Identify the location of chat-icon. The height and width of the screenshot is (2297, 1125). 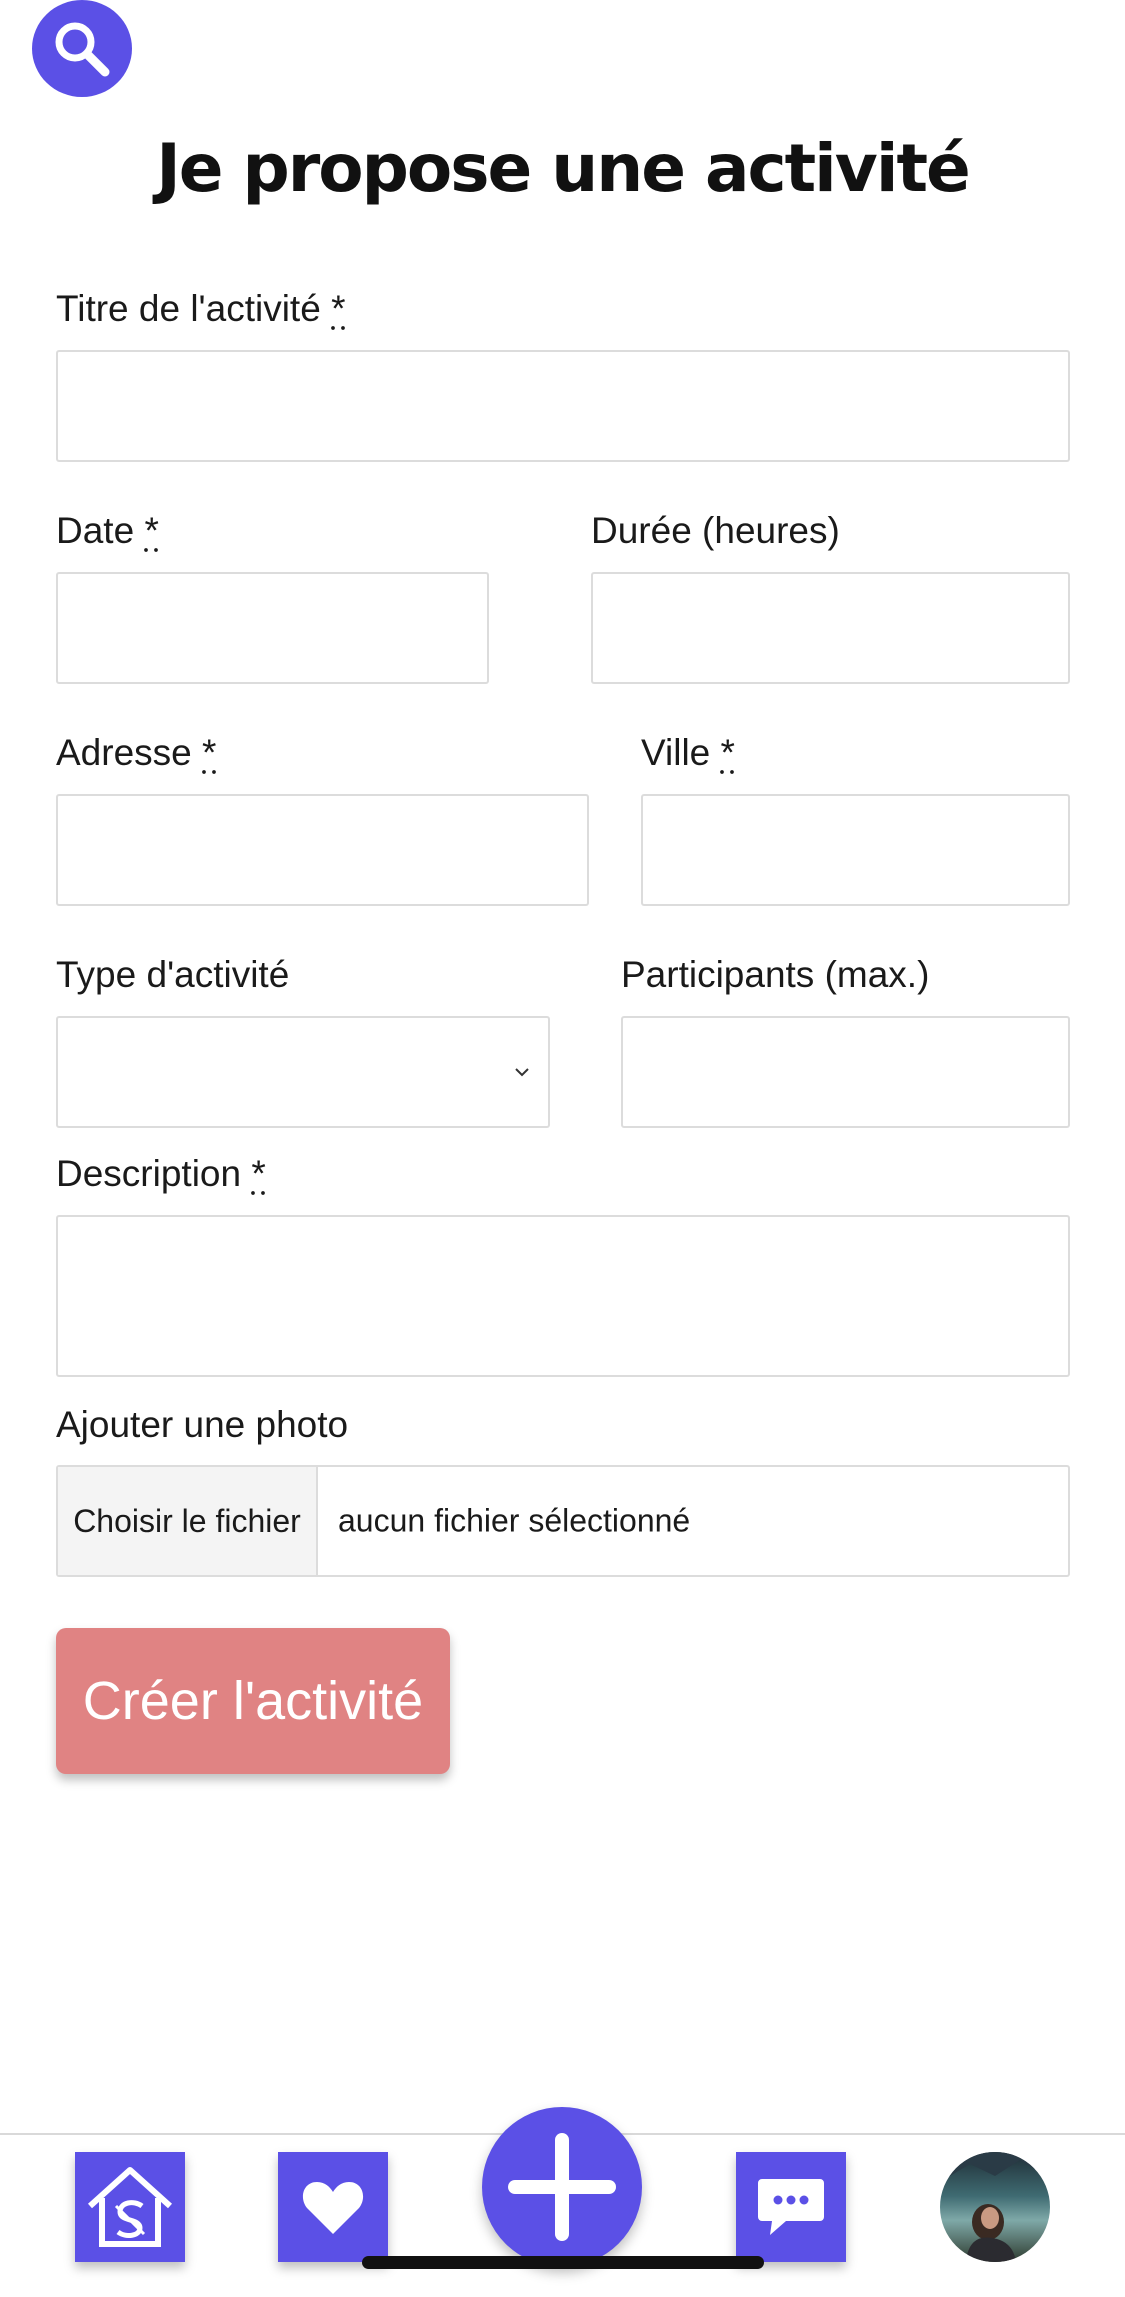
(791, 2207).